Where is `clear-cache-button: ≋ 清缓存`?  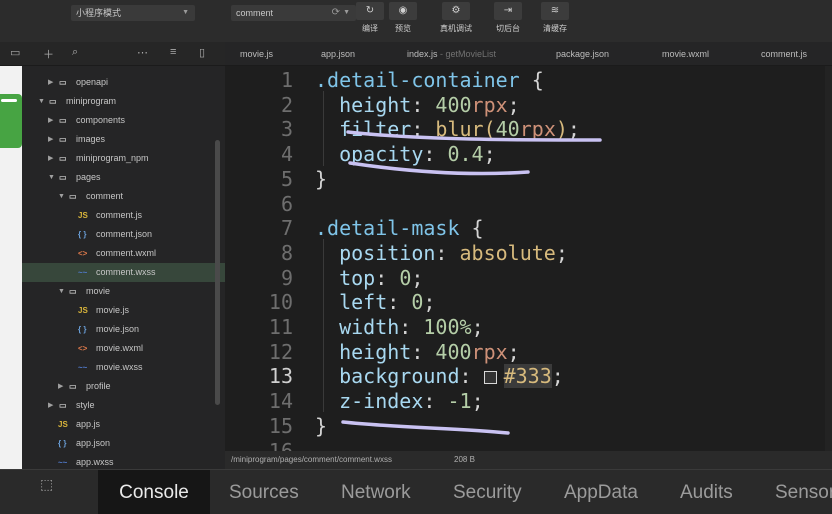
clear-cache-button: ≋ 清缓存 is located at coordinates (555, 20).